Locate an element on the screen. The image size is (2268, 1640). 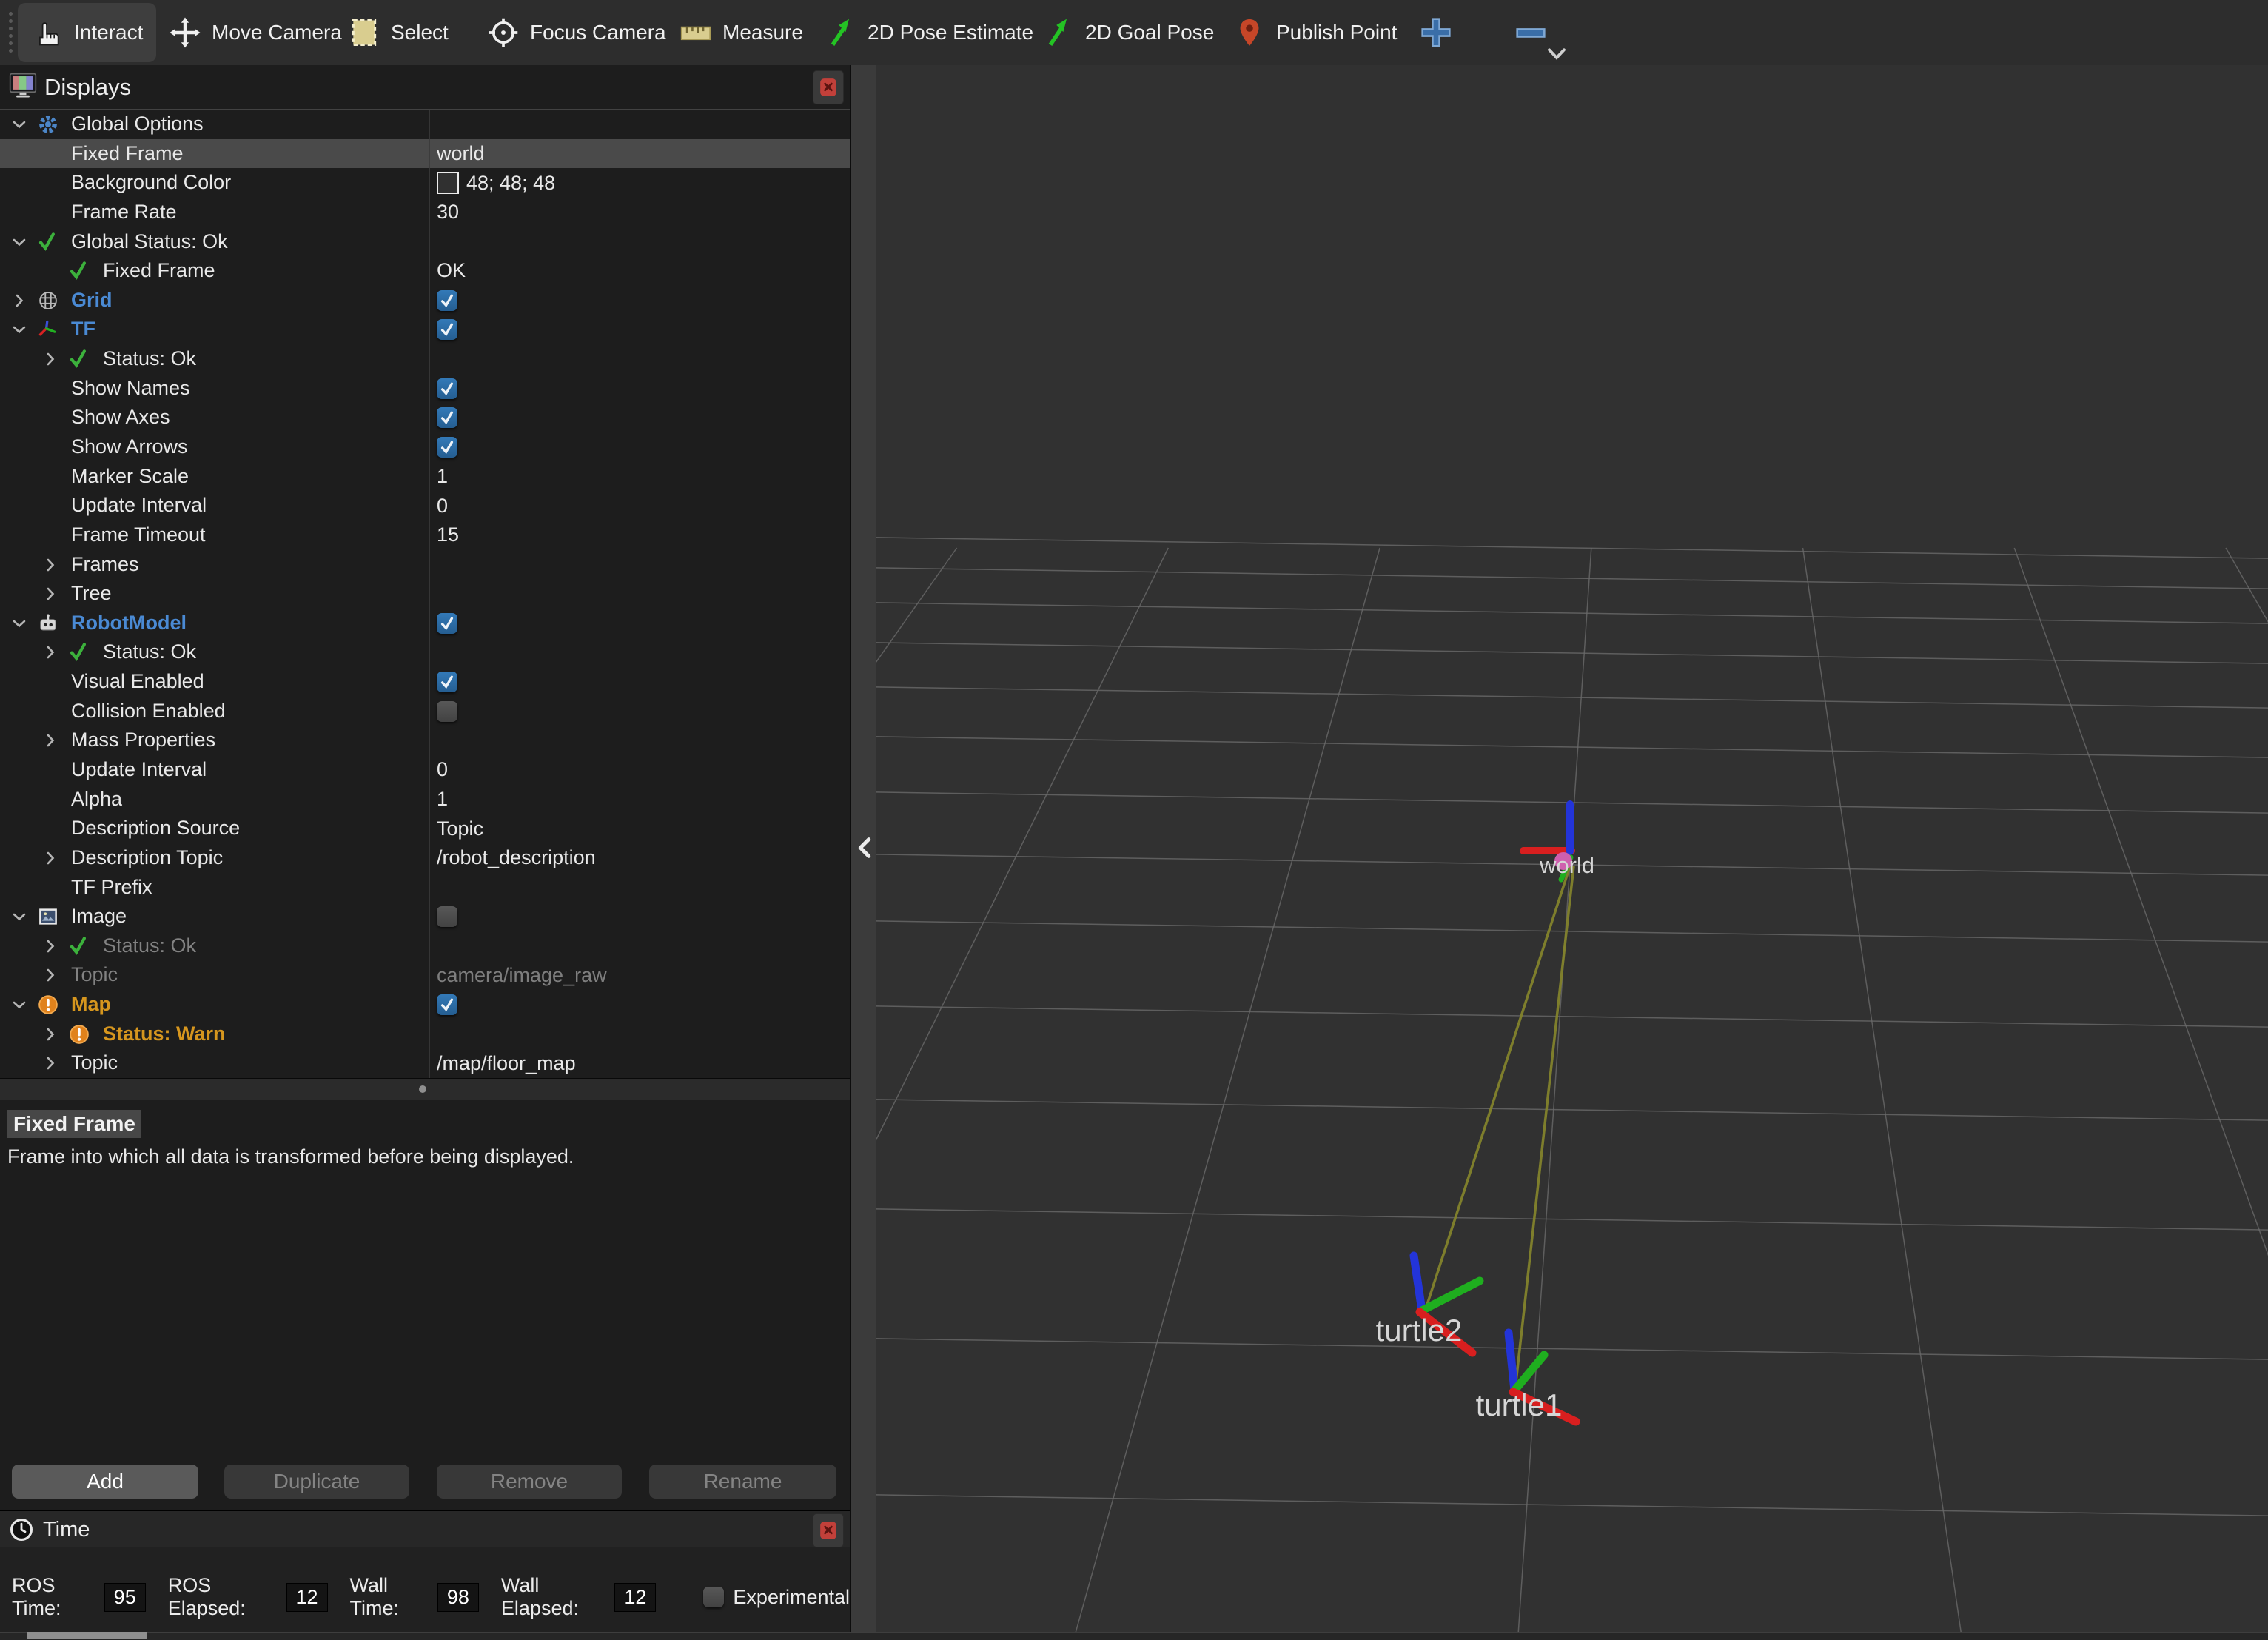
tree-row-topic: Topic camera/image_raw is located at coordinates (425, 975).